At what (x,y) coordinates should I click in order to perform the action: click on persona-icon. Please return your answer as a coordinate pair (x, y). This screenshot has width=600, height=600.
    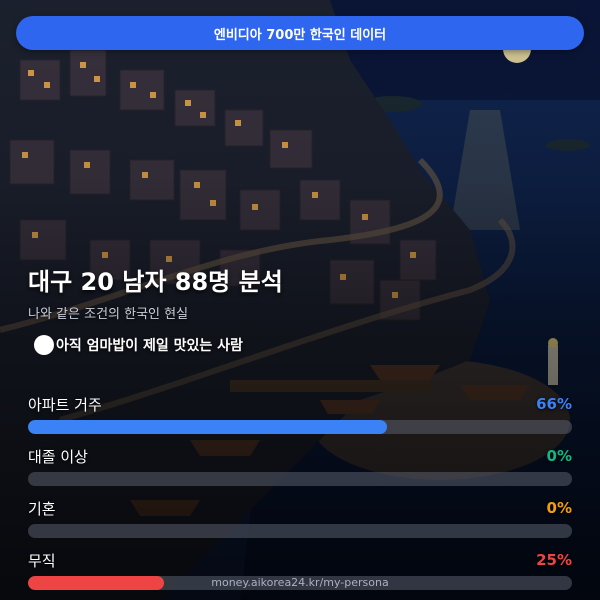
    Looking at the image, I should click on (44, 345).